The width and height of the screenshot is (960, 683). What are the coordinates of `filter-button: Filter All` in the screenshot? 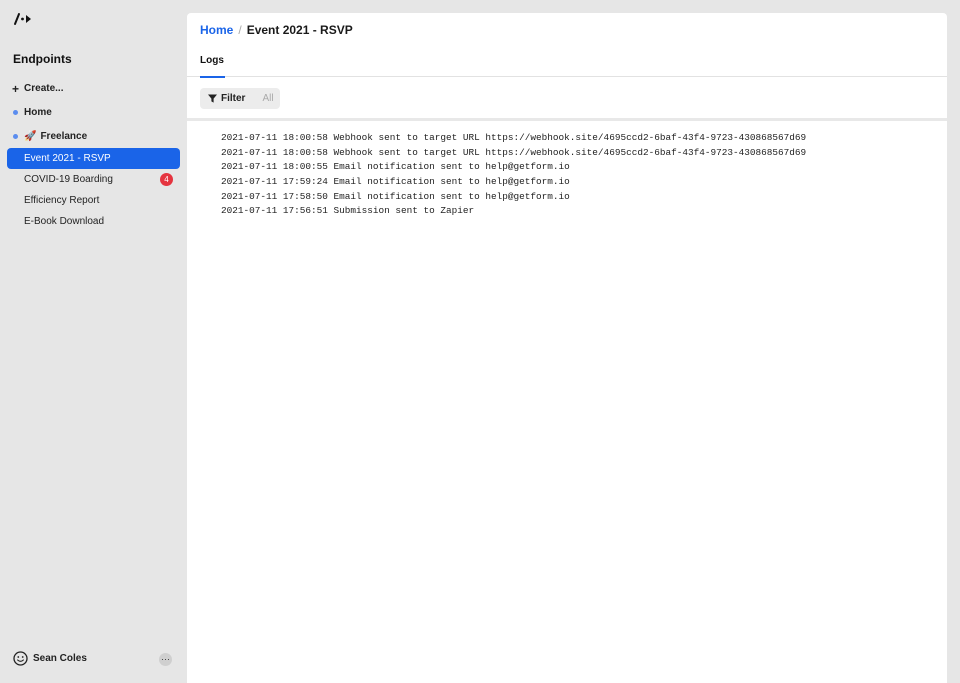 It's located at (240, 98).